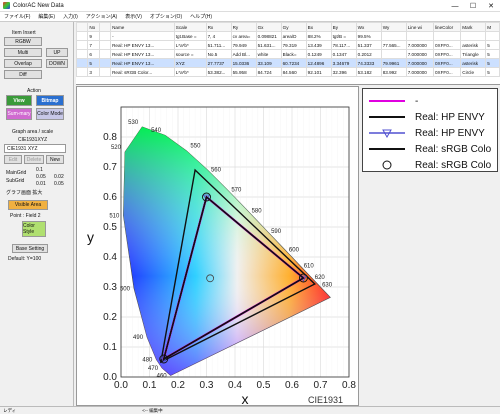 The width and height of the screenshot is (500, 414). What do you see at coordinates (216, 170) in the screenshot?
I see `wavelength-label: 560` at bounding box center [216, 170].